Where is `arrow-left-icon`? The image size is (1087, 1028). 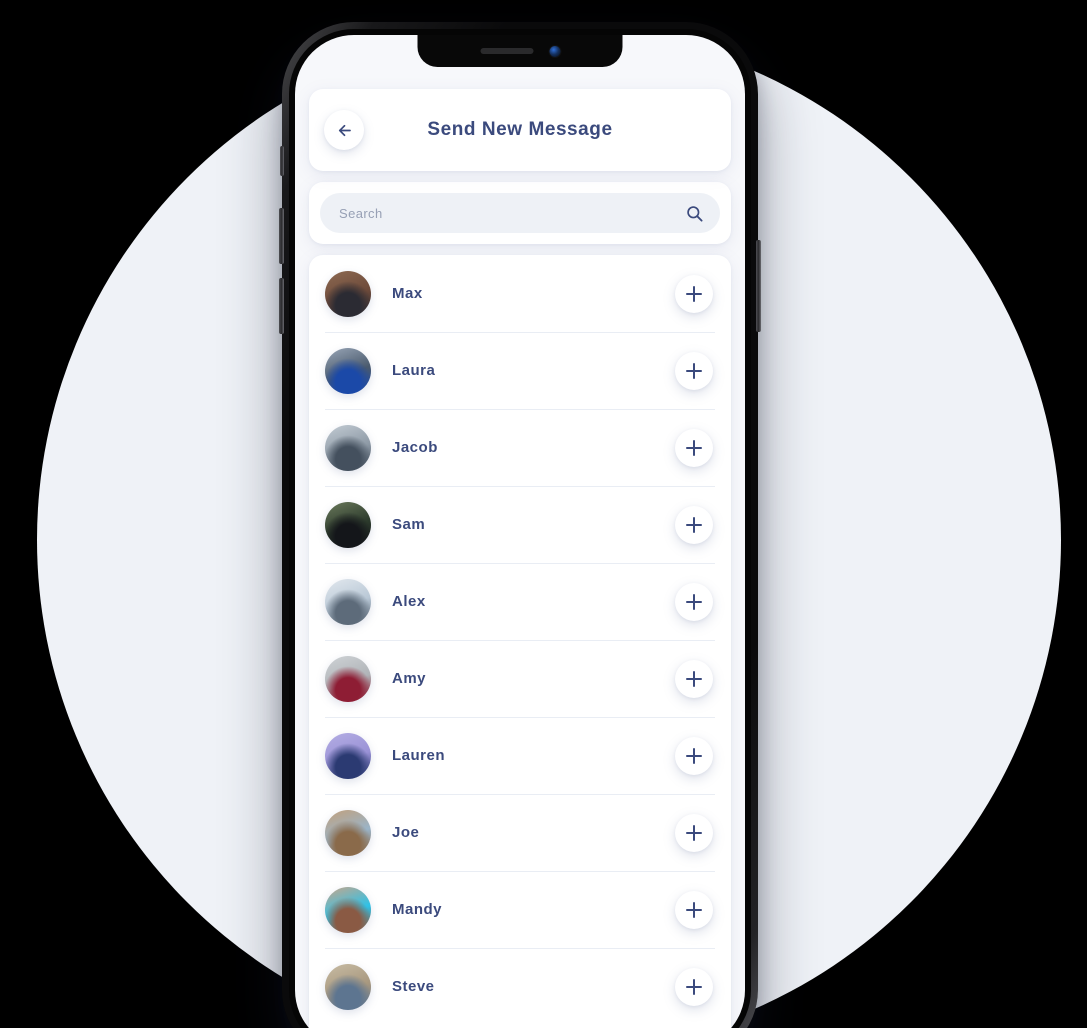 arrow-left-icon is located at coordinates (344, 130).